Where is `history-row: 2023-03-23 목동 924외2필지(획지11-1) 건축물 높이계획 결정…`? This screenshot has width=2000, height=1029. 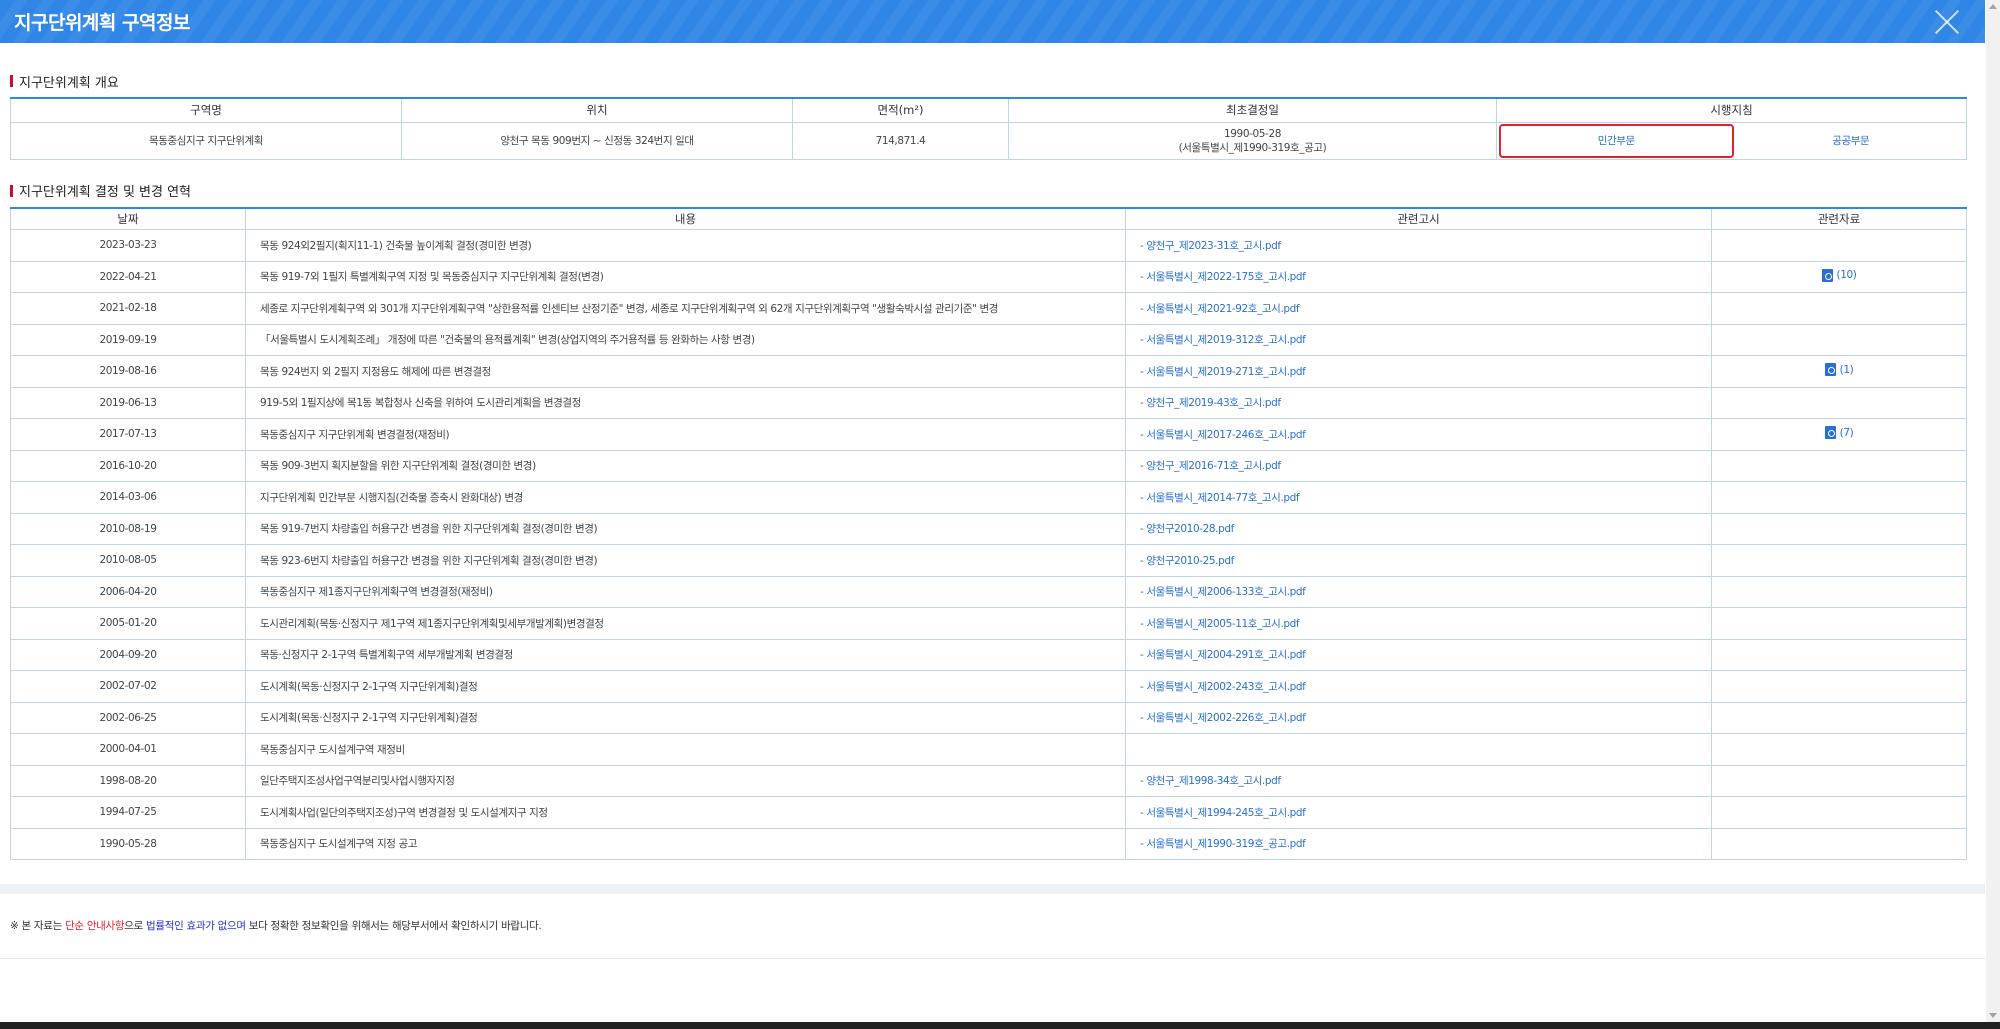
history-row: 2023-03-23 목동 924외2필지(획지11-1) 건축물 높이계획 결정… is located at coordinates (988, 245).